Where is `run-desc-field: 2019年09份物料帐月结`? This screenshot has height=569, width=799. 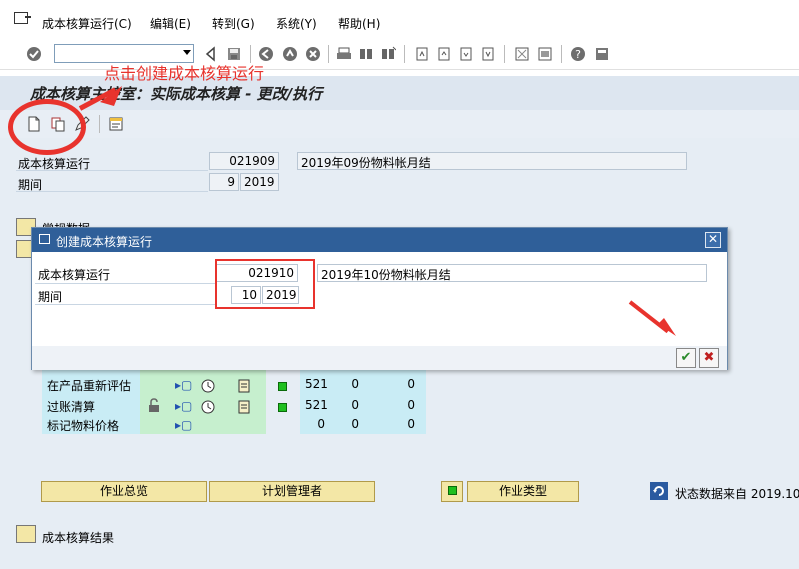
run-desc-field: 2019年09份物料帐月结 is located at coordinates (492, 161).